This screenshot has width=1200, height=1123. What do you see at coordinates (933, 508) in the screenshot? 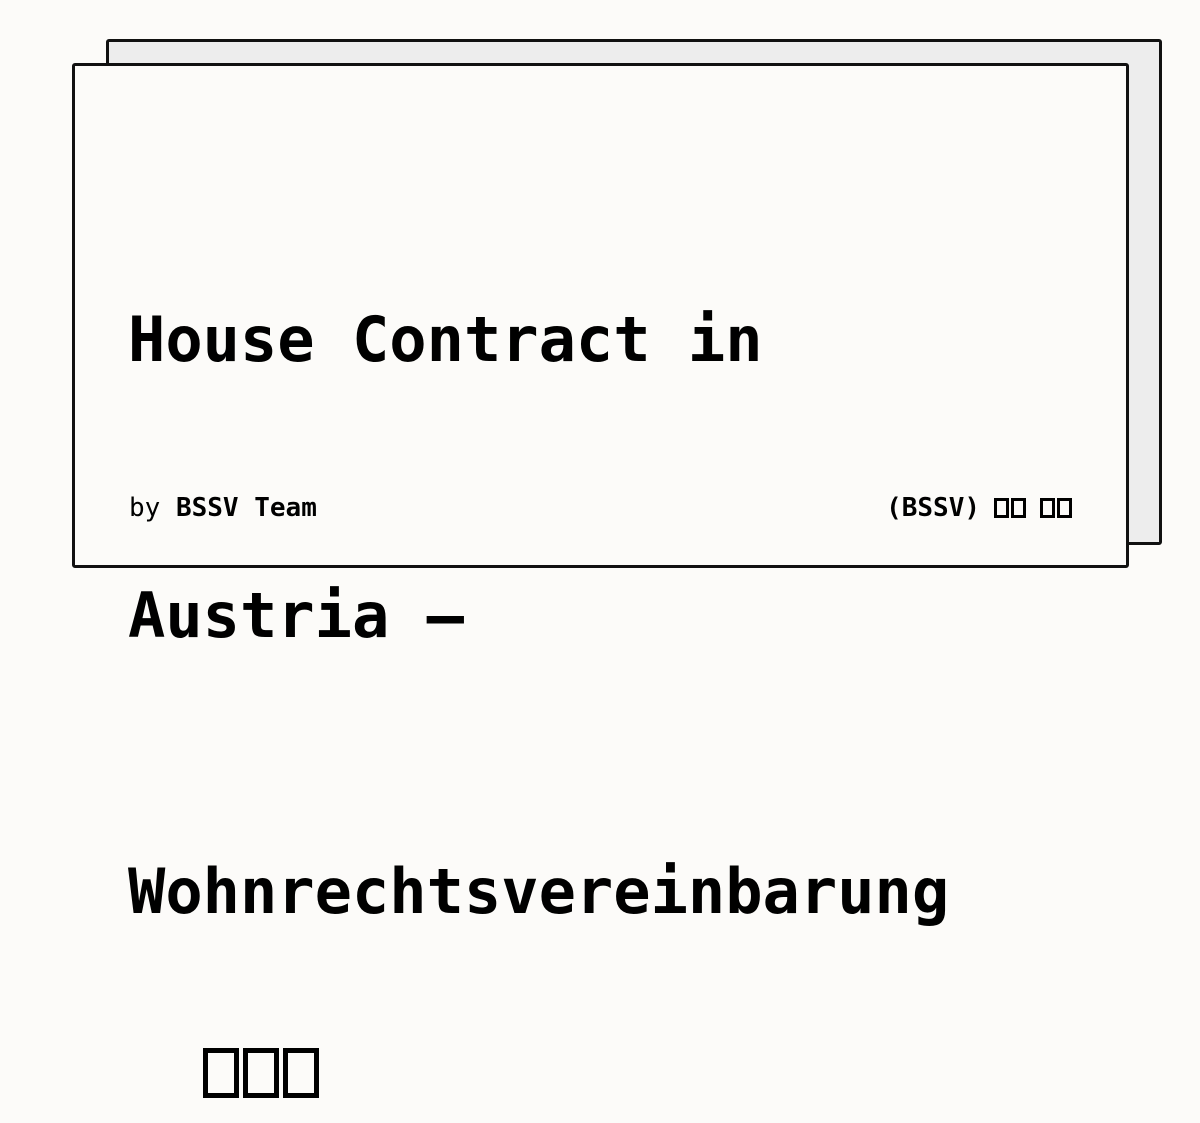
I see `organization-abbreviation: (BSSV)` at bounding box center [933, 508].